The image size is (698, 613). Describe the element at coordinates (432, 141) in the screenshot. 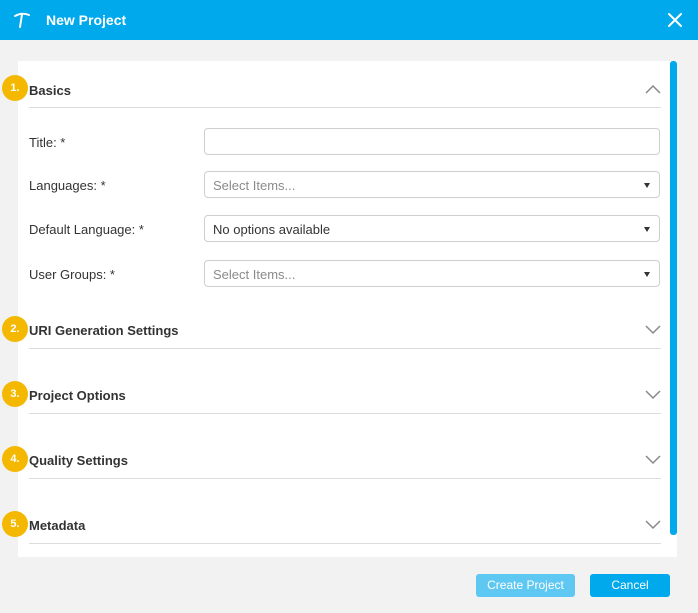

I see `title-input` at that location.